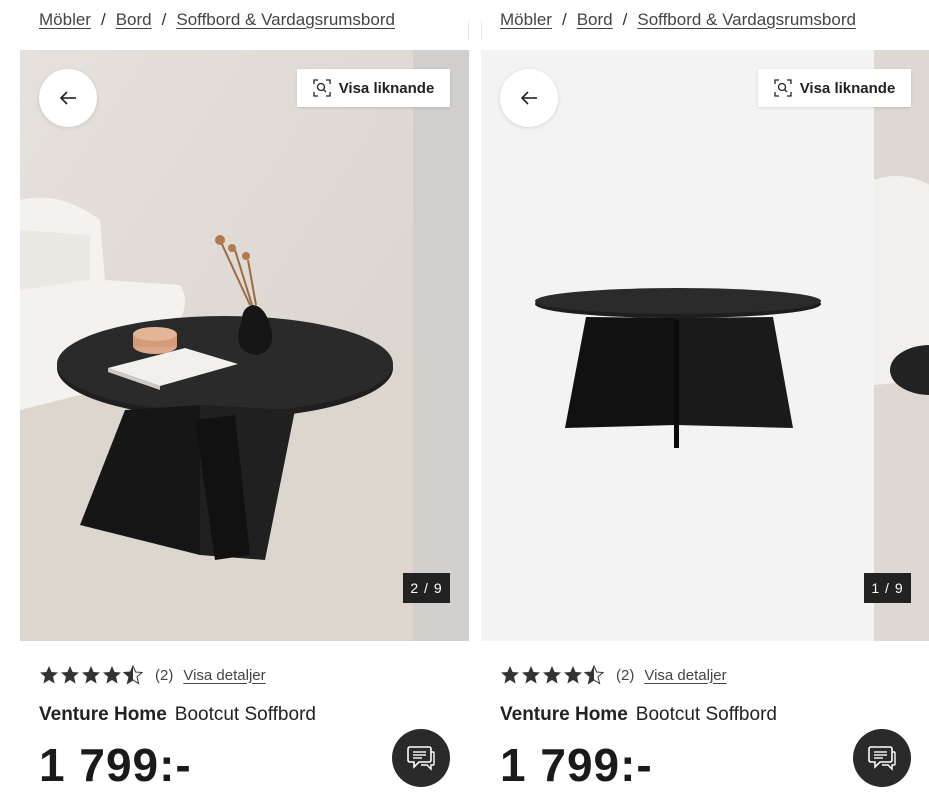  Describe the element at coordinates (426, 588) in the screenshot. I see `image-counter: 2 / 9` at that location.